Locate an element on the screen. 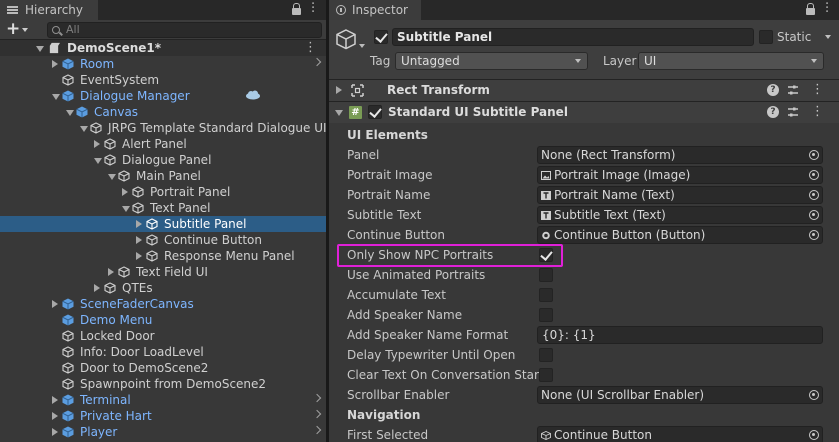 The height and width of the screenshot is (442, 839). hierarchy-item: Info: Door LoadLevel is located at coordinates (163, 352).